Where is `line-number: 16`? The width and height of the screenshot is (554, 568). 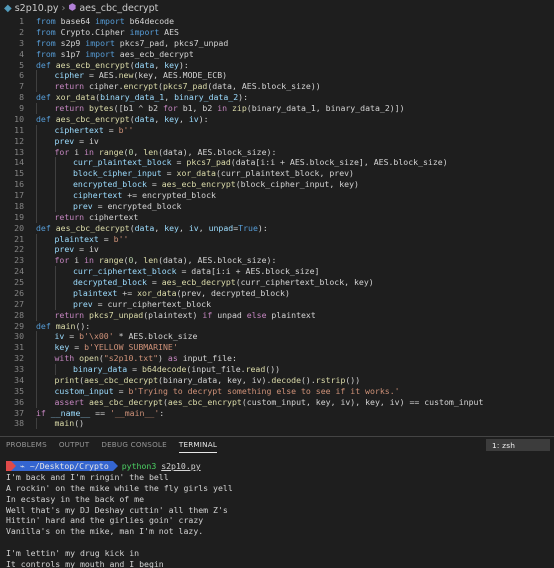 line-number: 16 is located at coordinates (19, 184).